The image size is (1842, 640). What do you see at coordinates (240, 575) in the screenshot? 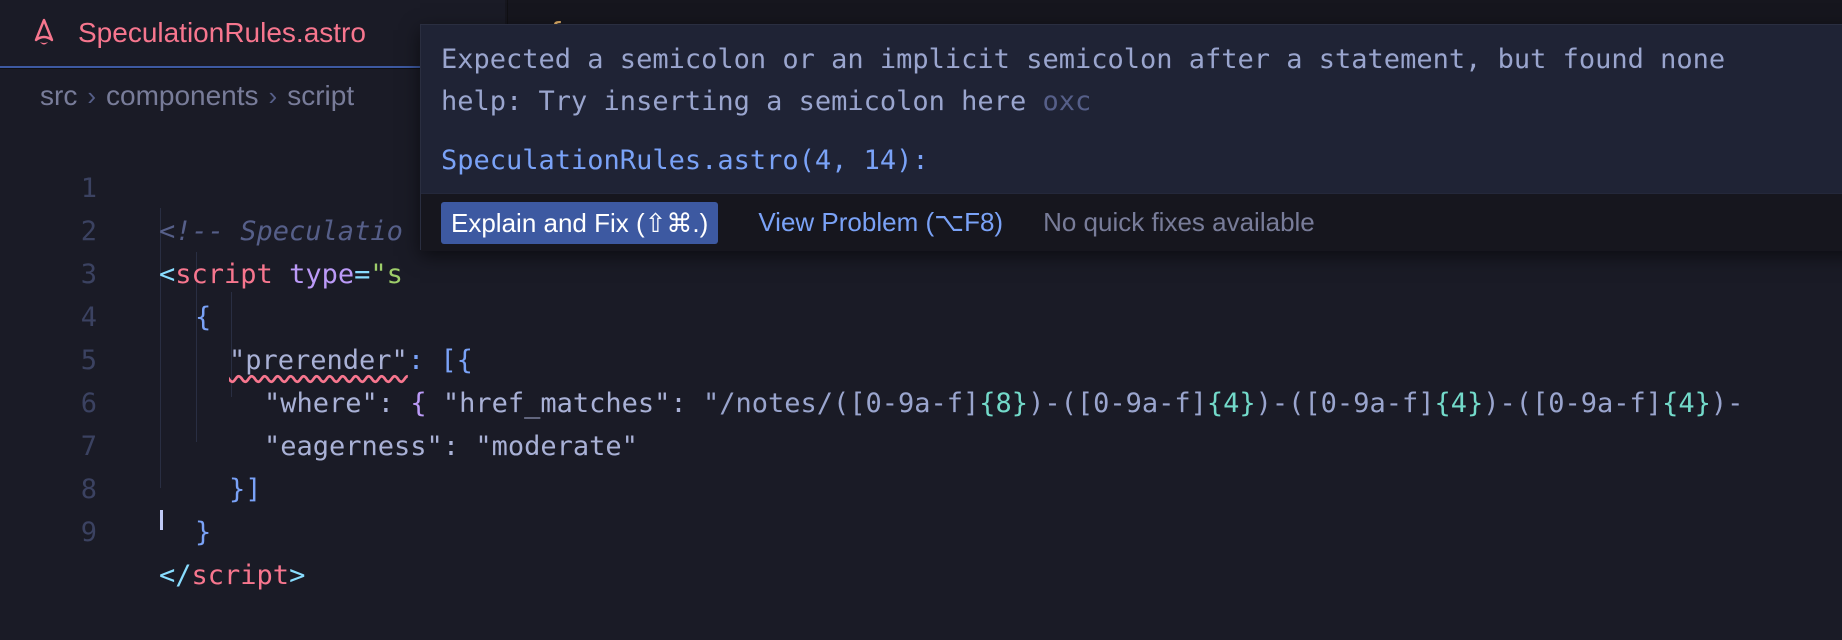
I see `token: script` at bounding box center [240, 575].